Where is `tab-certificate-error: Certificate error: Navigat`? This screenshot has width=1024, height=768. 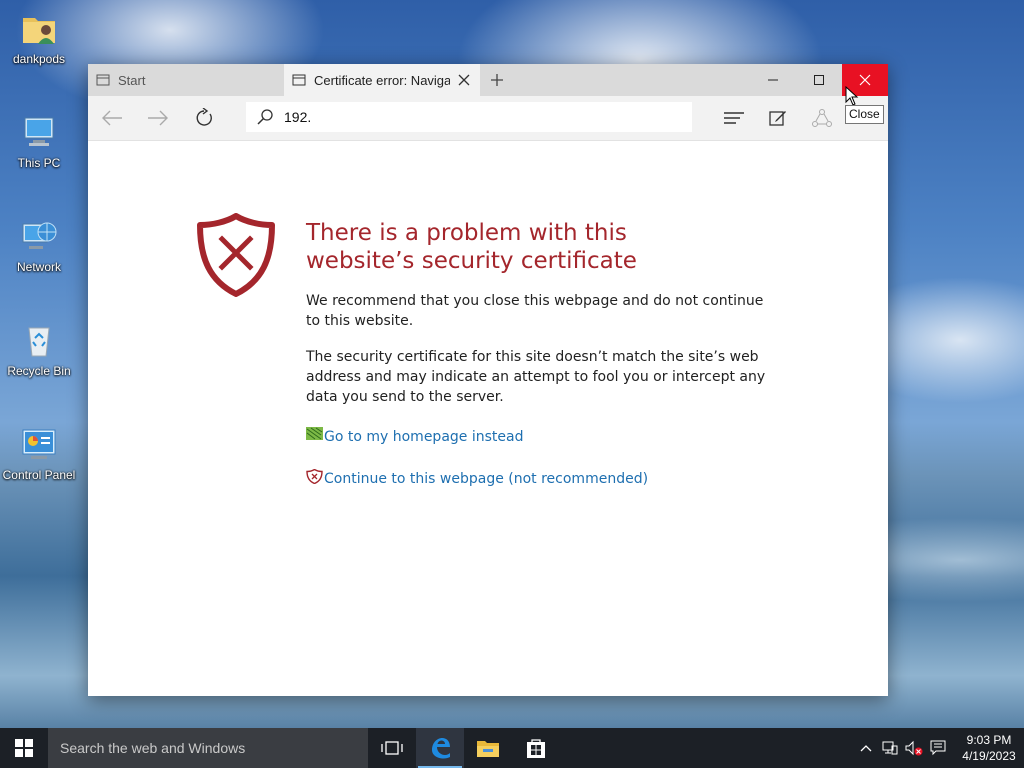 tab-certificate-error: Certificate error: Navigat is located at coordinates (382, 80).